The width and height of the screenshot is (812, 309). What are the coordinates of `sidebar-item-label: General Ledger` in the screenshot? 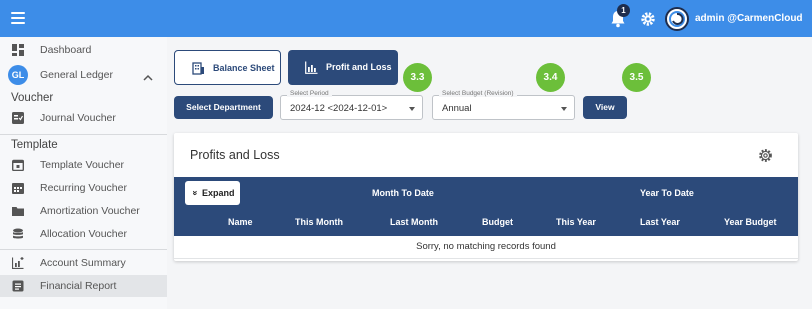 It's located at (76, 75).